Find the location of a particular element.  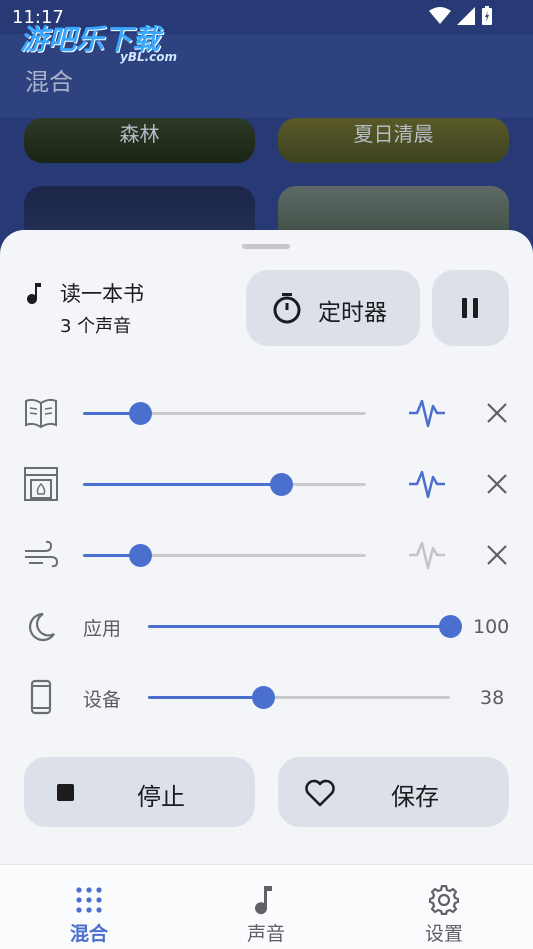

mix-sound-count: 3 个声音 is located at coordinates (96, 326).